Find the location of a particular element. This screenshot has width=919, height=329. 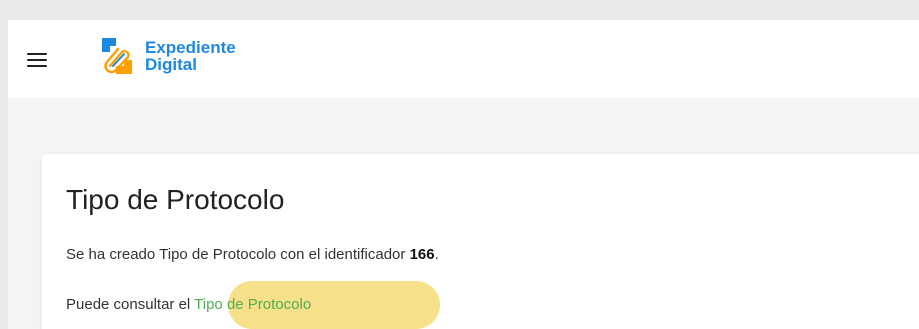

message-suffix: . is located at coordinates (436, 254).